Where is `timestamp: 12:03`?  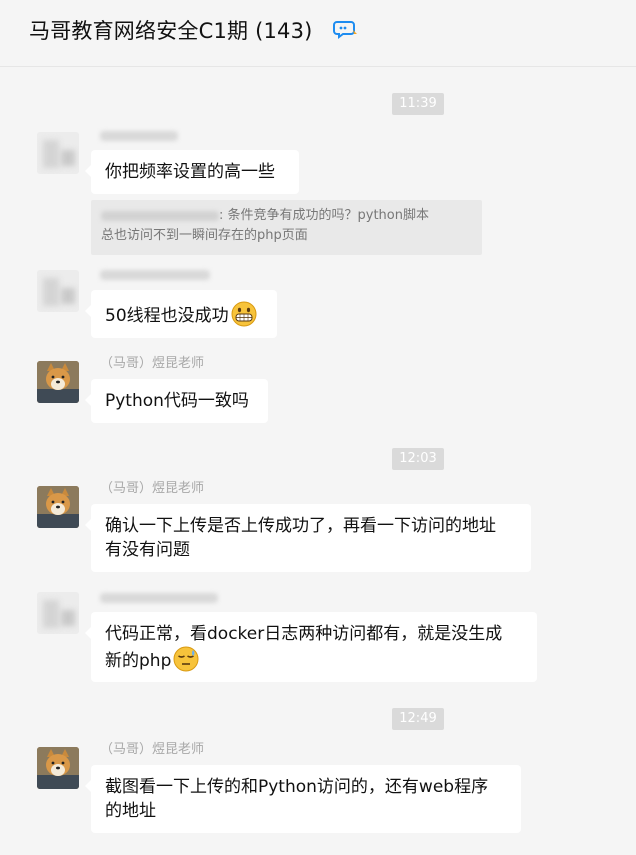
timestamp: 12:03 is located at coordinates (418, 459).